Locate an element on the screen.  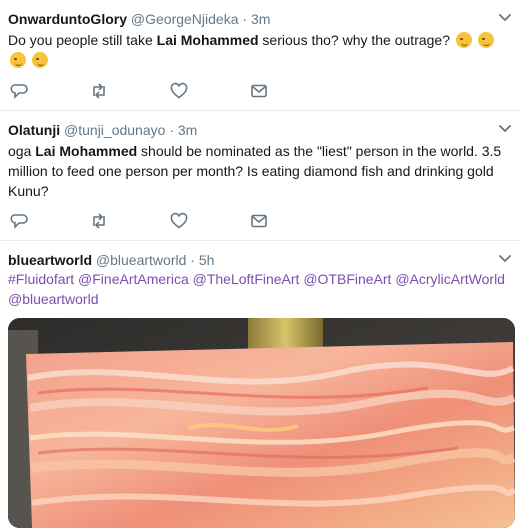
author-name: OnwarduntoGlory is located at coordinates (67, 19).